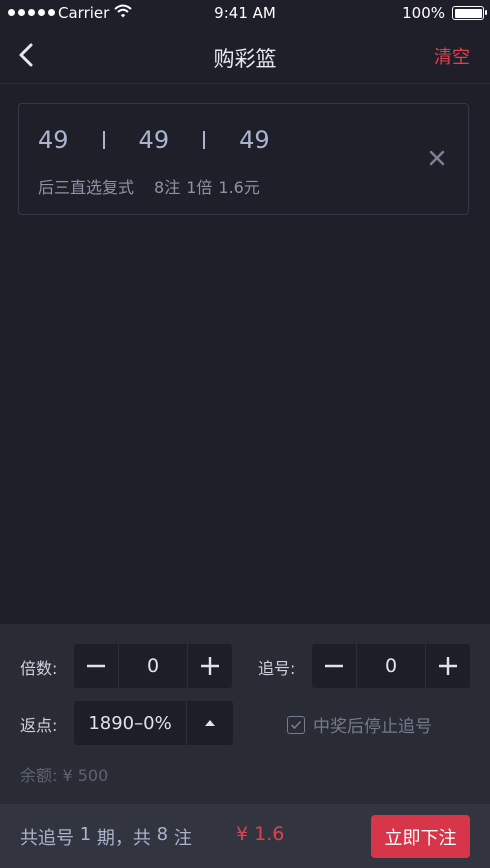 Image resolution: width=490 pixels, height=868 pixels. I want to click on chase-increase-button, so click(448, 666).